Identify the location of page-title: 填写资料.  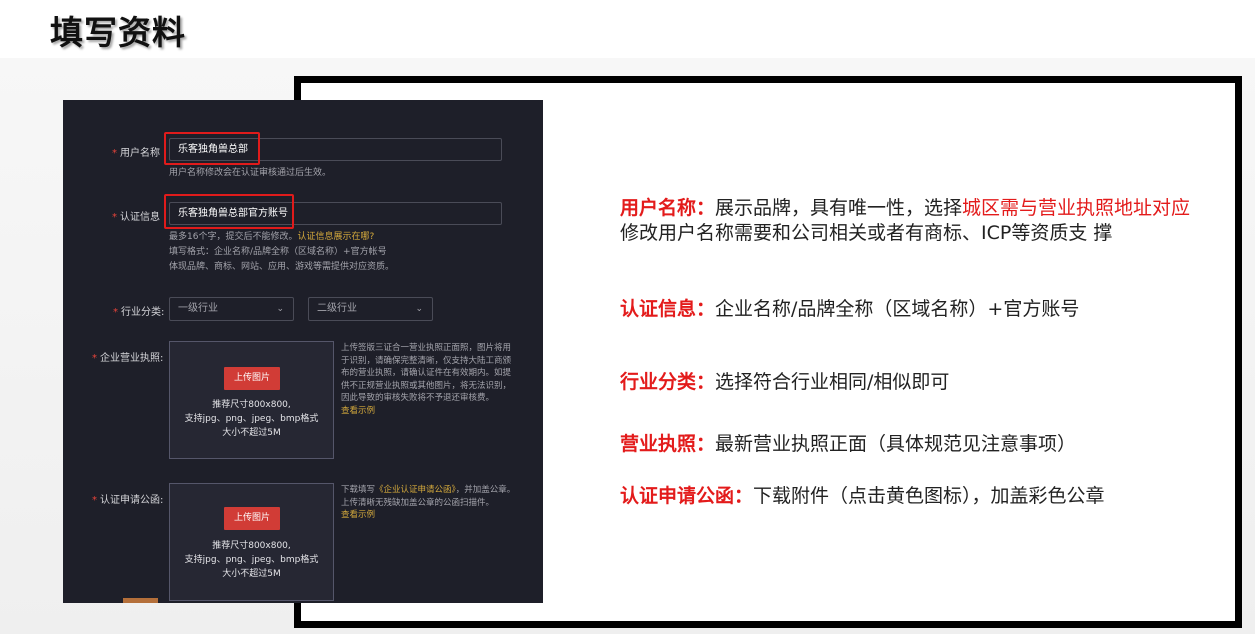
(118, 32).